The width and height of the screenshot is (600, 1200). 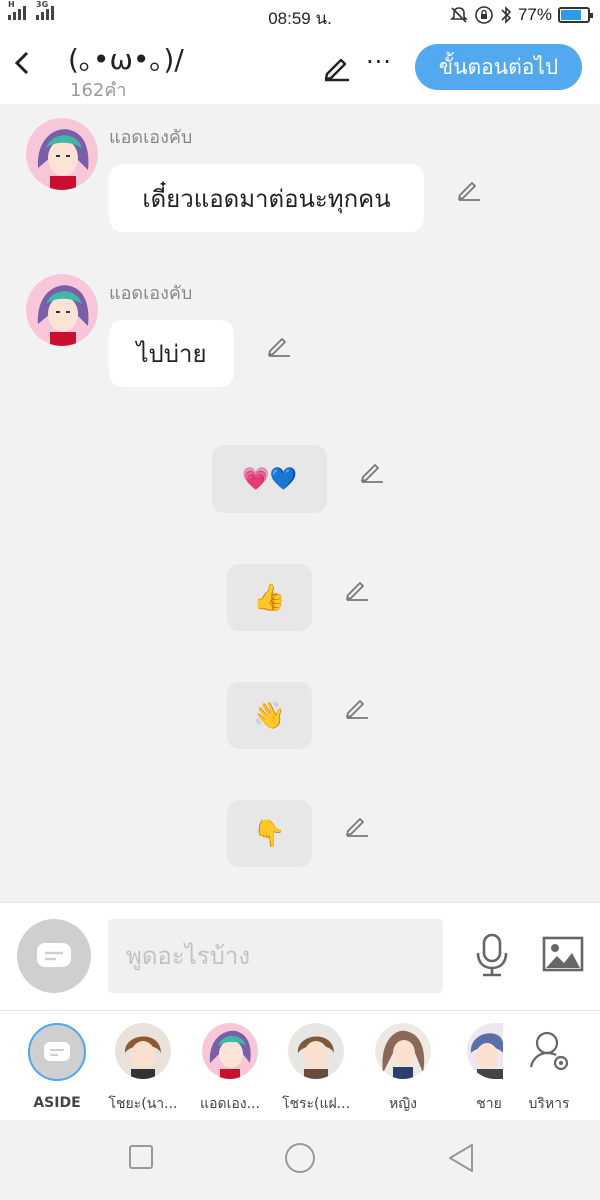 I want to click on character-item: หญิง, so click(x=403, y=1069).